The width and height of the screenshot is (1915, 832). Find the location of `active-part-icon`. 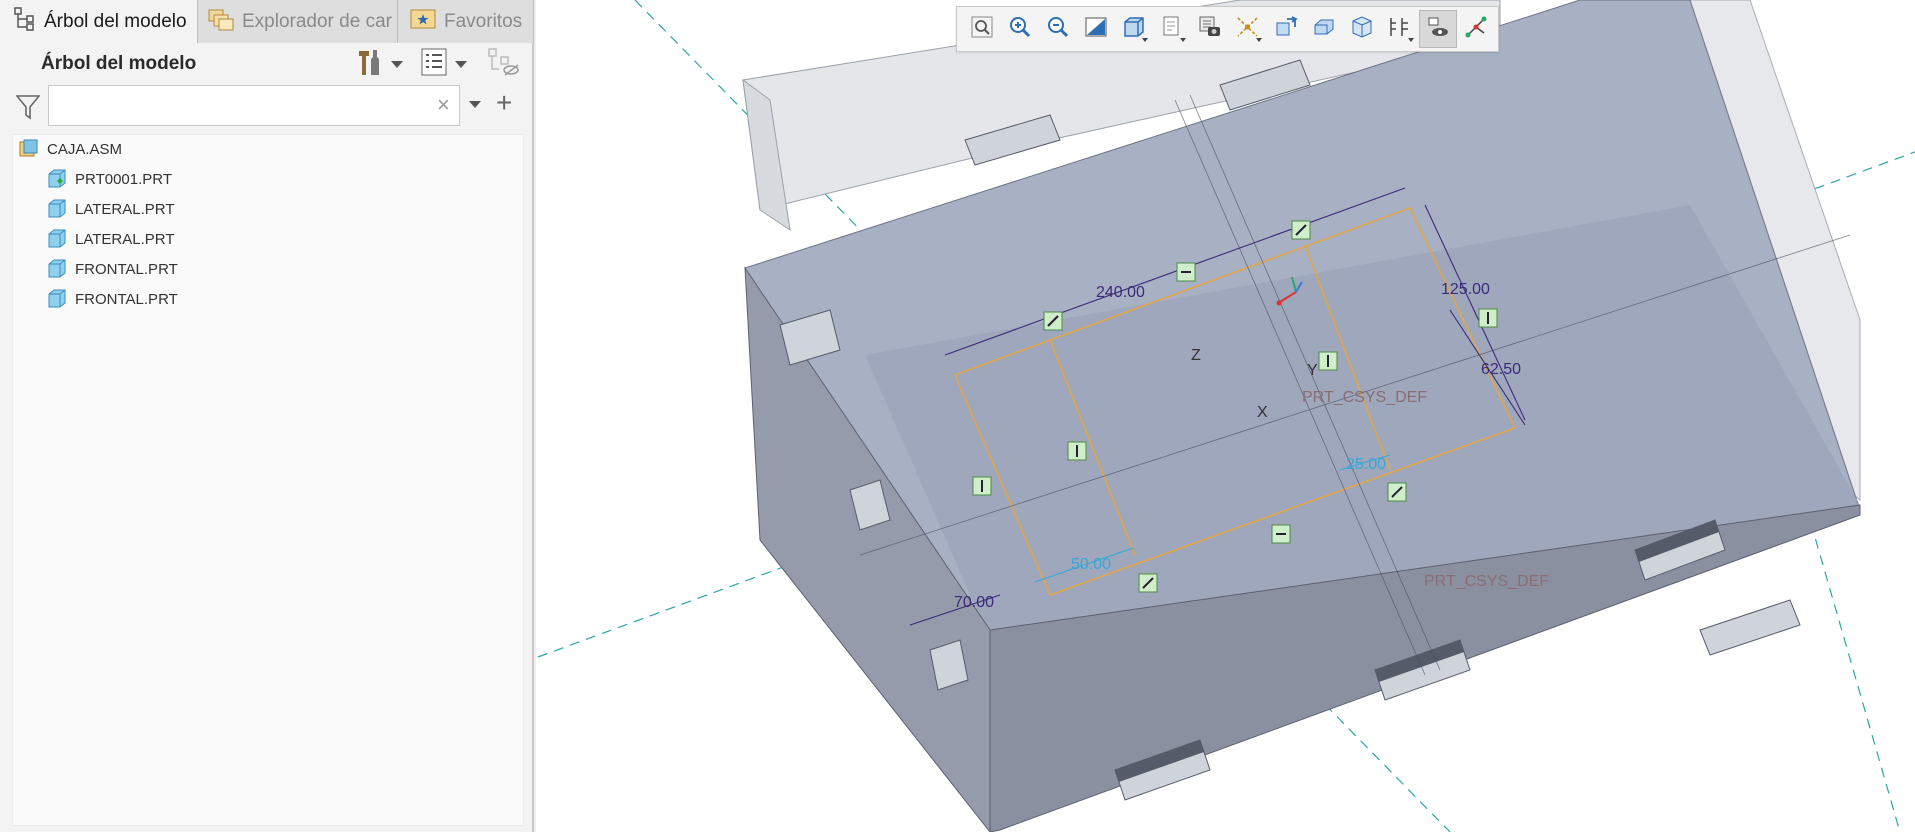

active-part-icon is located at coordinates (57, 179).